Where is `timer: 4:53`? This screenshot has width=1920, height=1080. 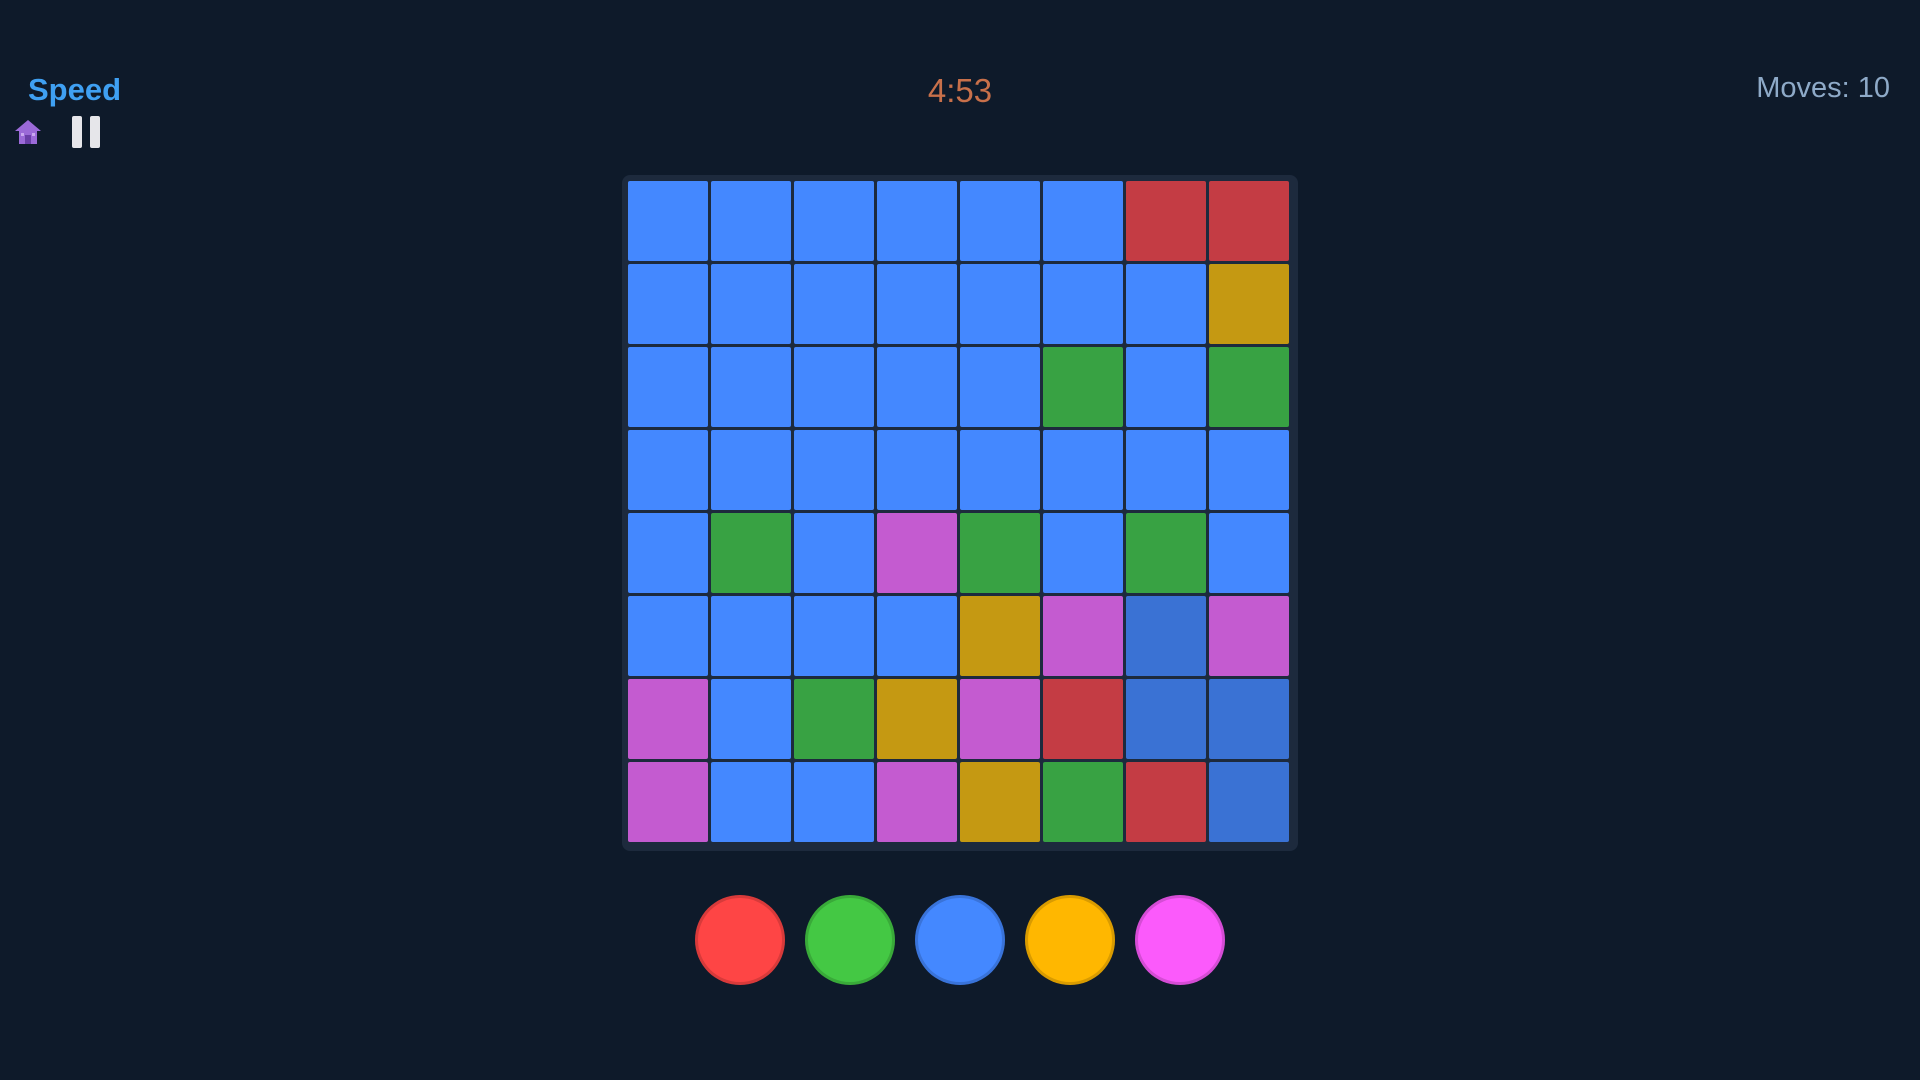
timer: 4:53 is located at coordinates (960, 90).